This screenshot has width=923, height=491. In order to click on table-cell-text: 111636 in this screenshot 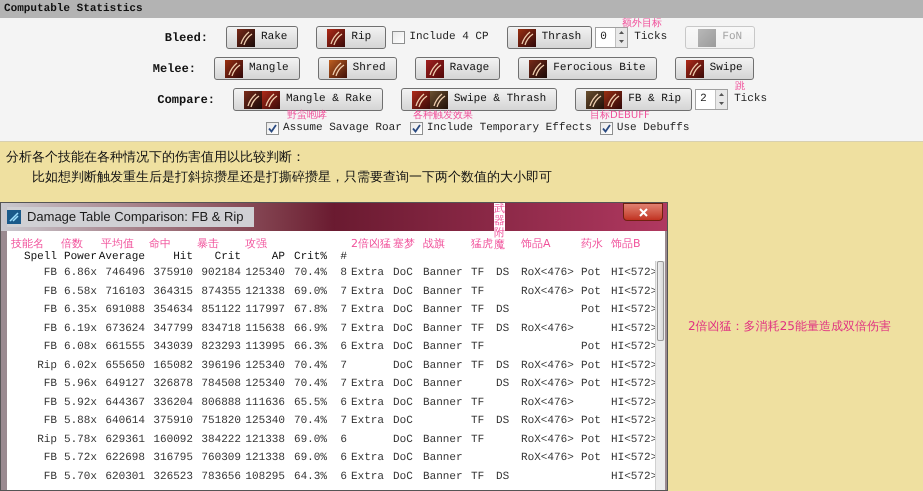, I will do `click(265, 403)`.